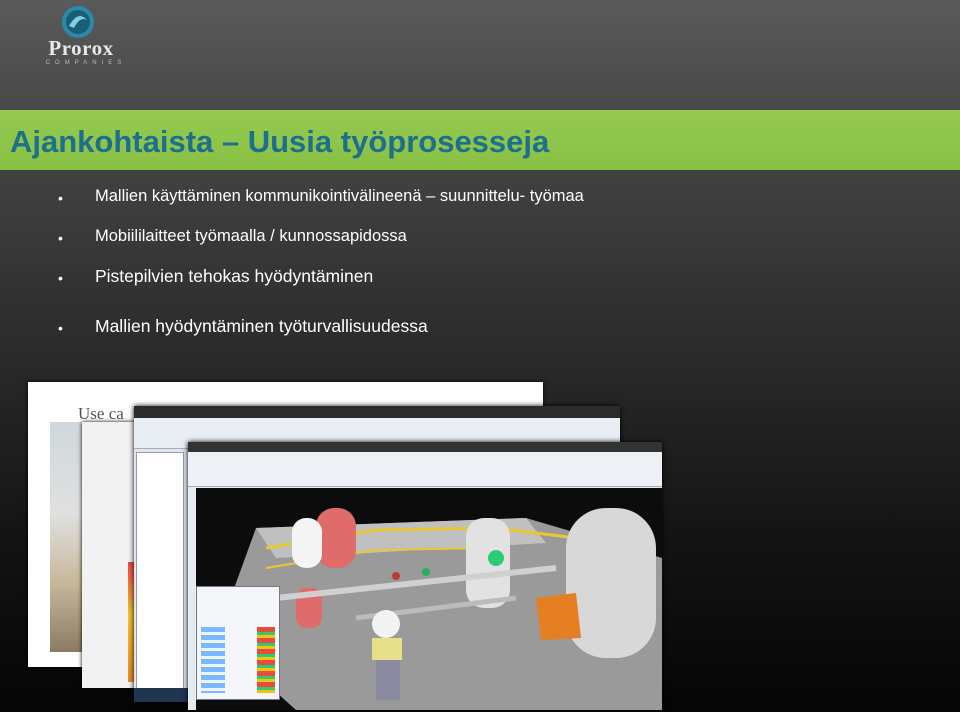  What do you see at coordinates (101, 413) in the screenshot?
I see `document-heading: Use ca` at bounding box center [101, 413].